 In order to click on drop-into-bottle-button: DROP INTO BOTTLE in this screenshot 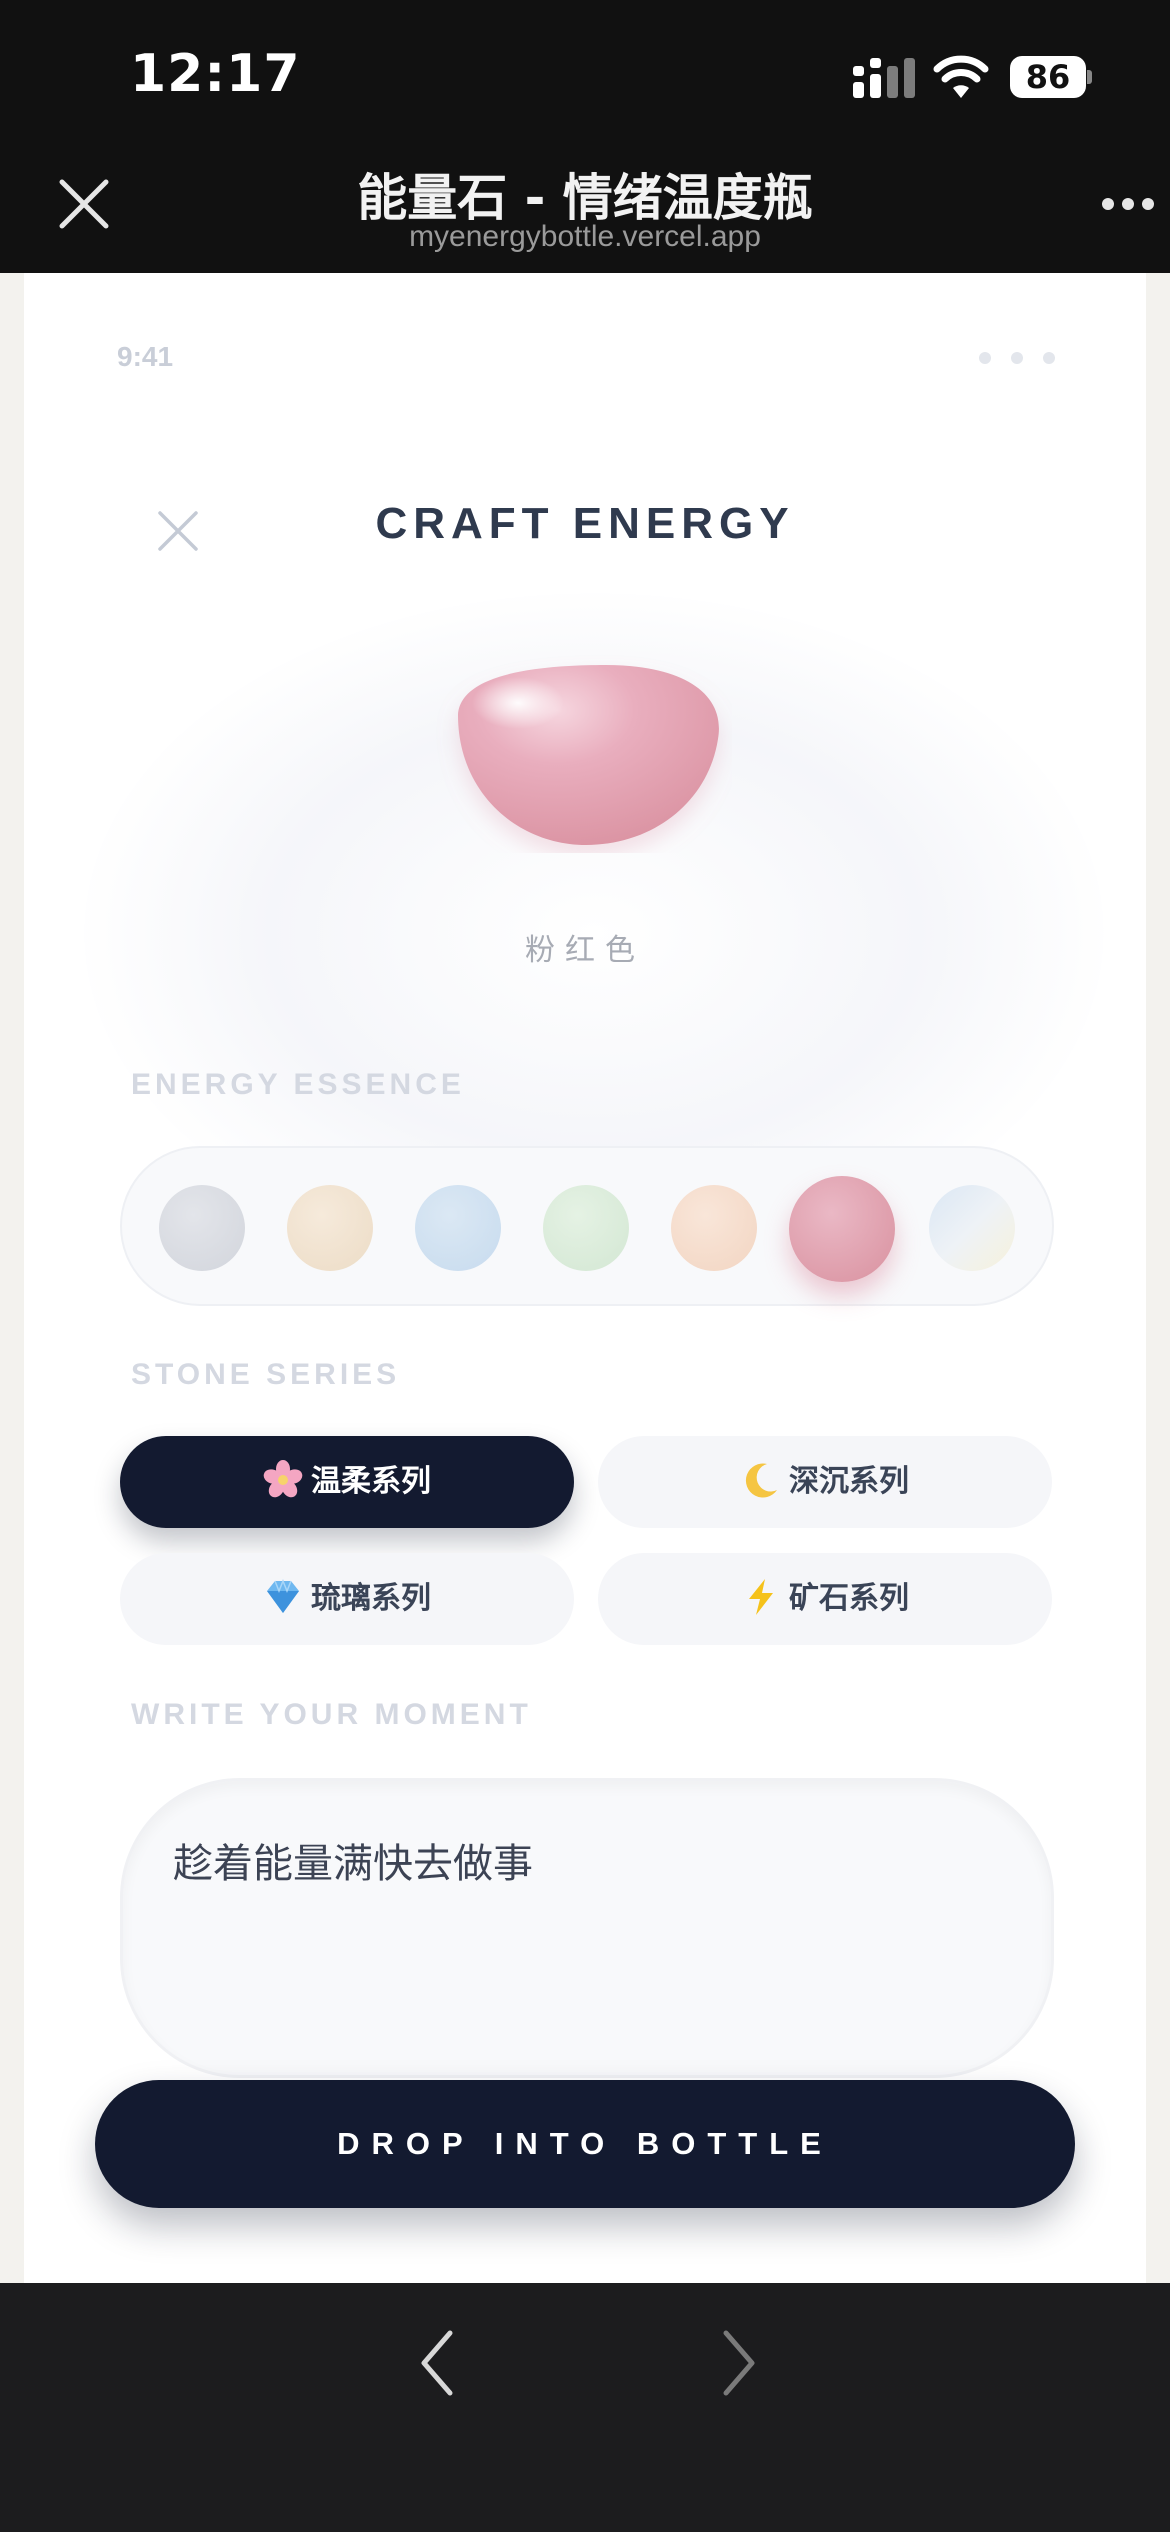, I will do `click(585, 2144)`.